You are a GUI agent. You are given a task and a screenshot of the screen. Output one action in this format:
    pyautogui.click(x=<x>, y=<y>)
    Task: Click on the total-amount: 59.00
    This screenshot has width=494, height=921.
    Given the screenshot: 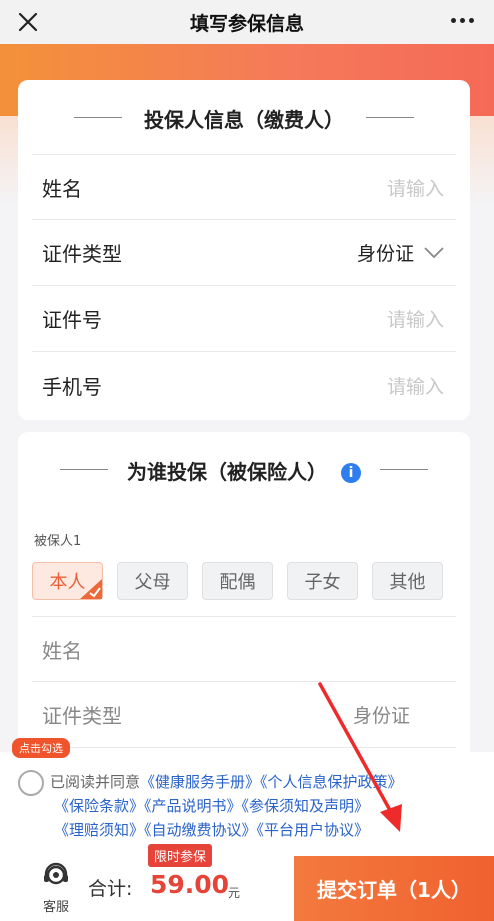 What is the action you would take?
    pyautogui.click(x=190, y=884)
    